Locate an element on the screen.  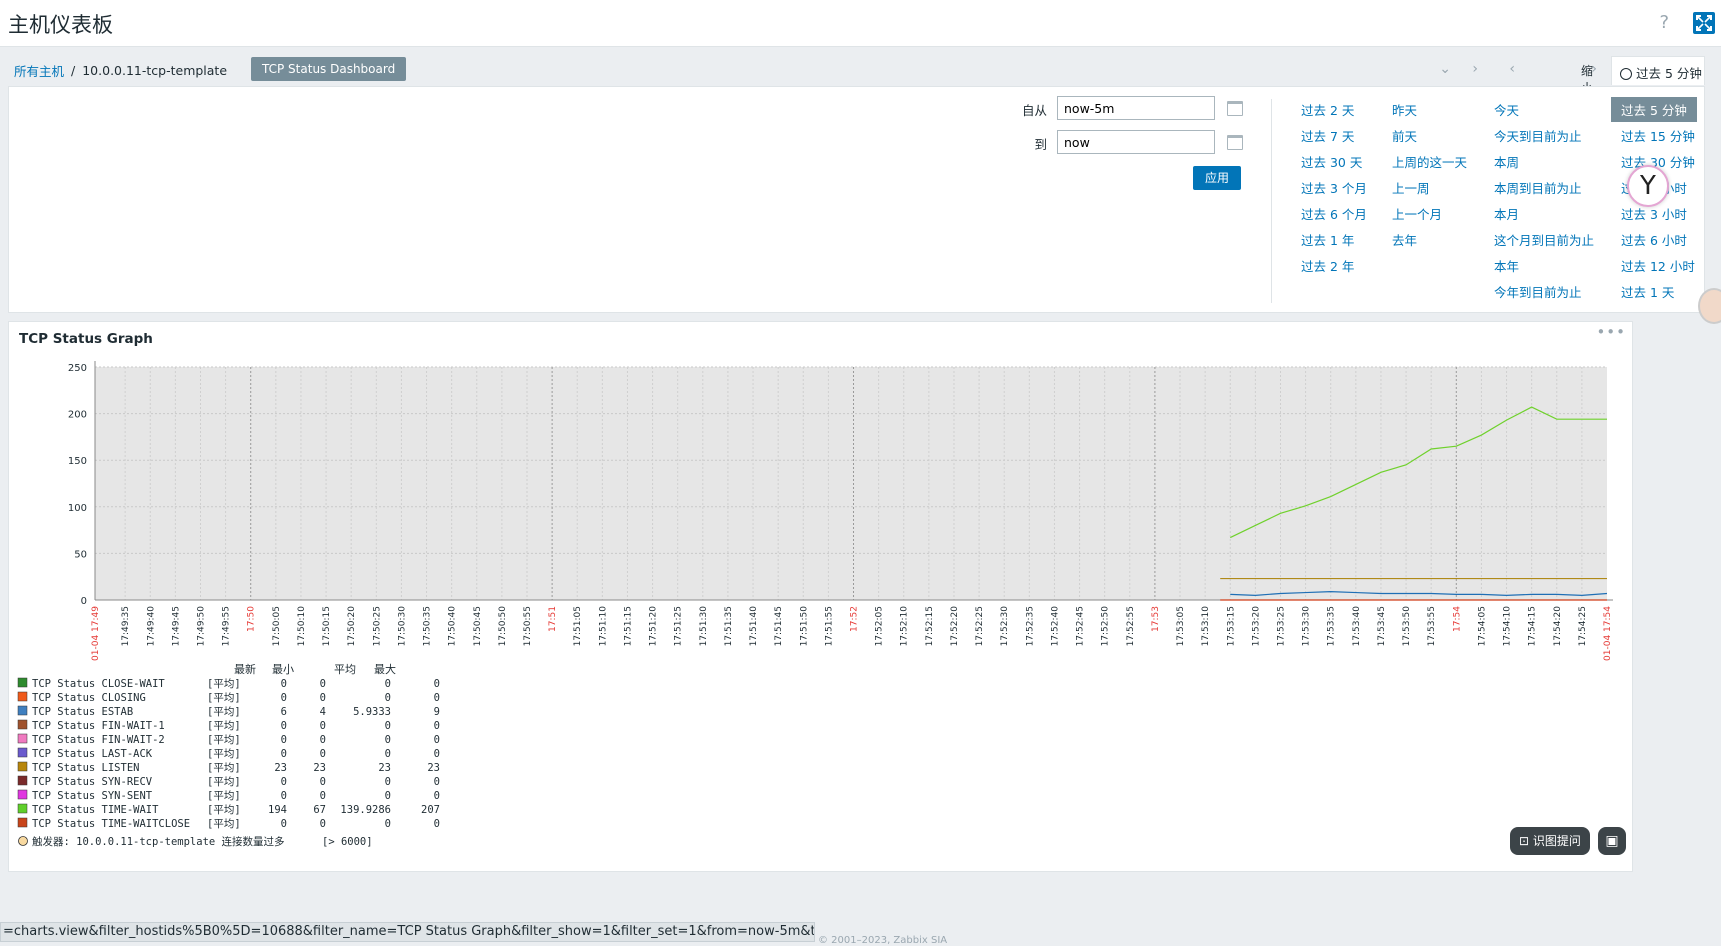
apply-button: 应用 is located at coordinates (1217, 178).